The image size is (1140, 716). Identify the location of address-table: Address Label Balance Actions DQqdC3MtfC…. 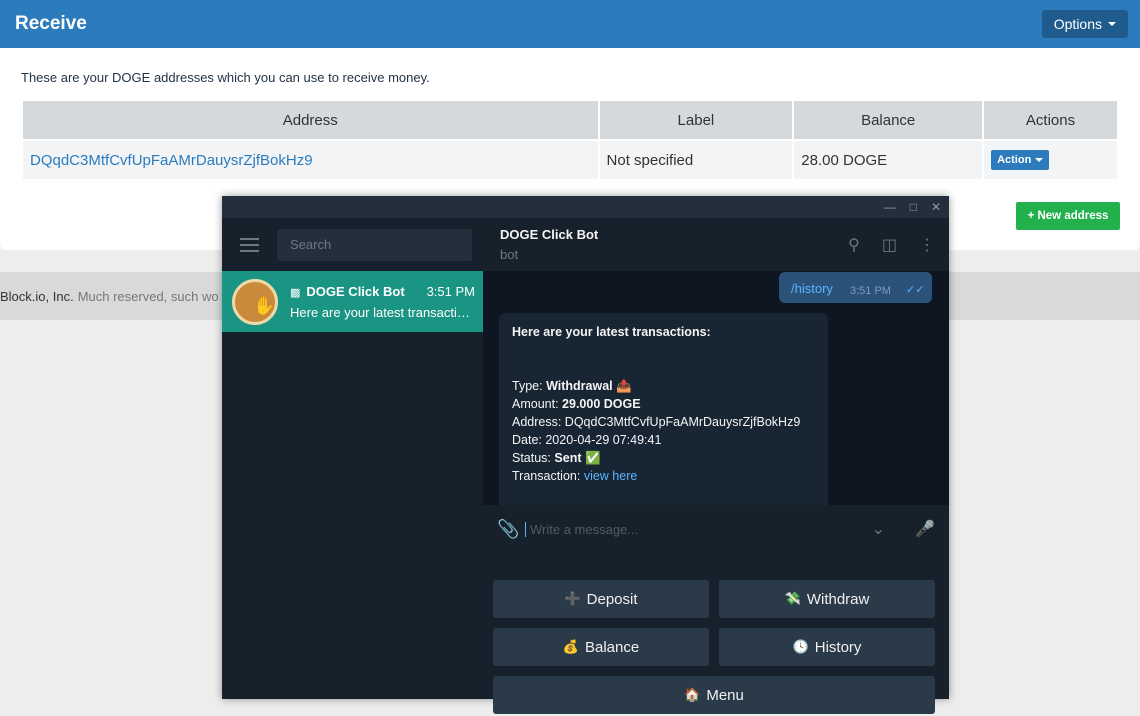
(570, 140).